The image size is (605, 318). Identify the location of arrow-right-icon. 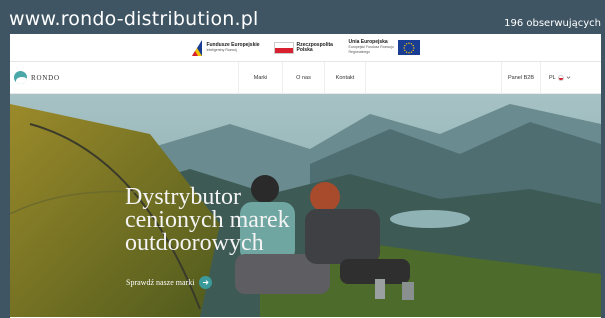
(206, 282).